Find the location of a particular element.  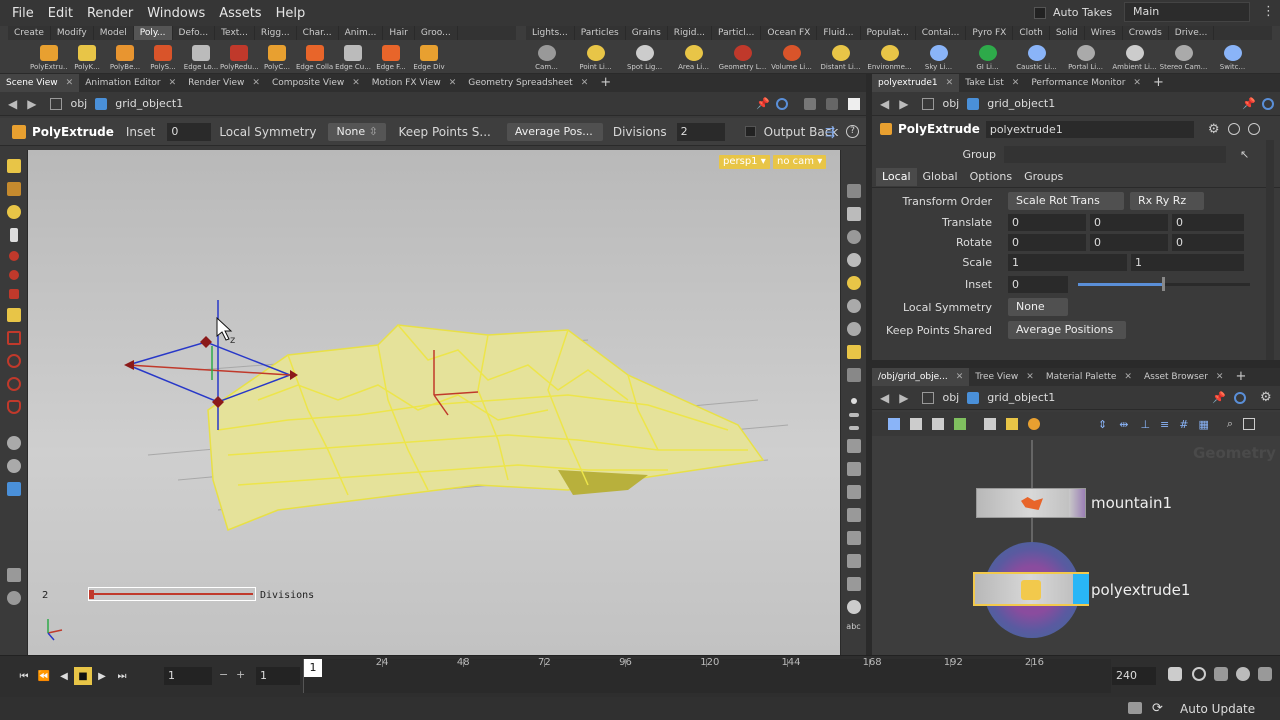

end-frame-field: 240 is located at coordinates (1134, 676).